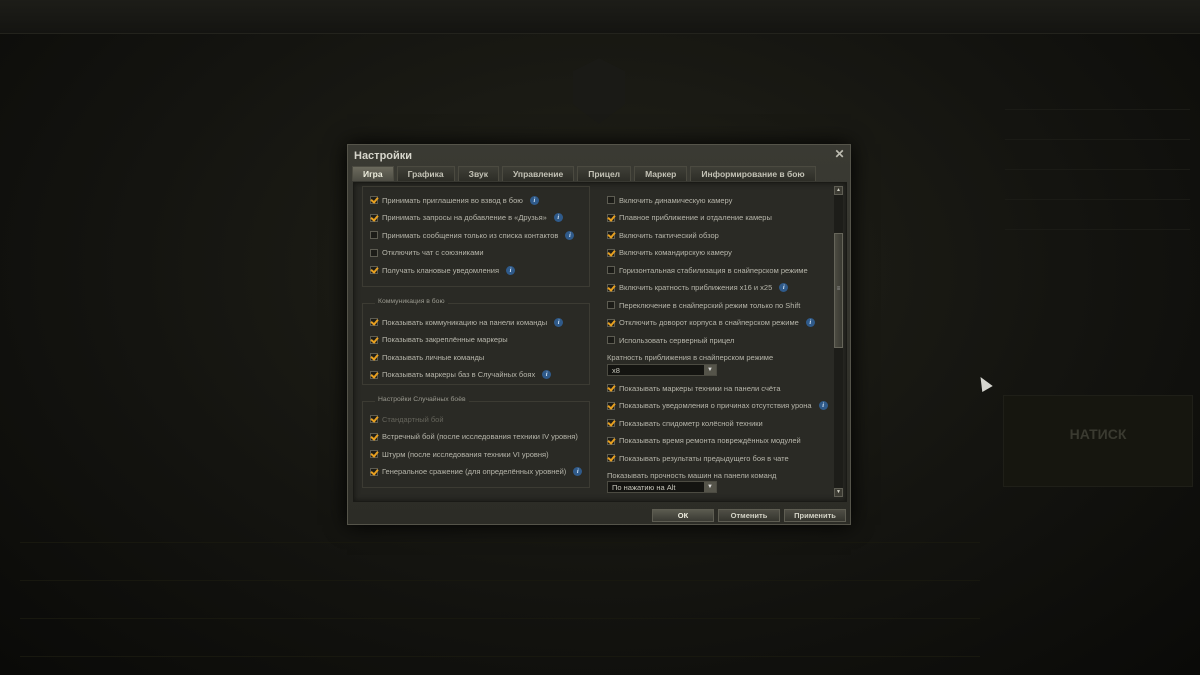 This screenshot has width=1200, height=675. I want to click on option-row: Показывать личные команды, so click(427, 357).